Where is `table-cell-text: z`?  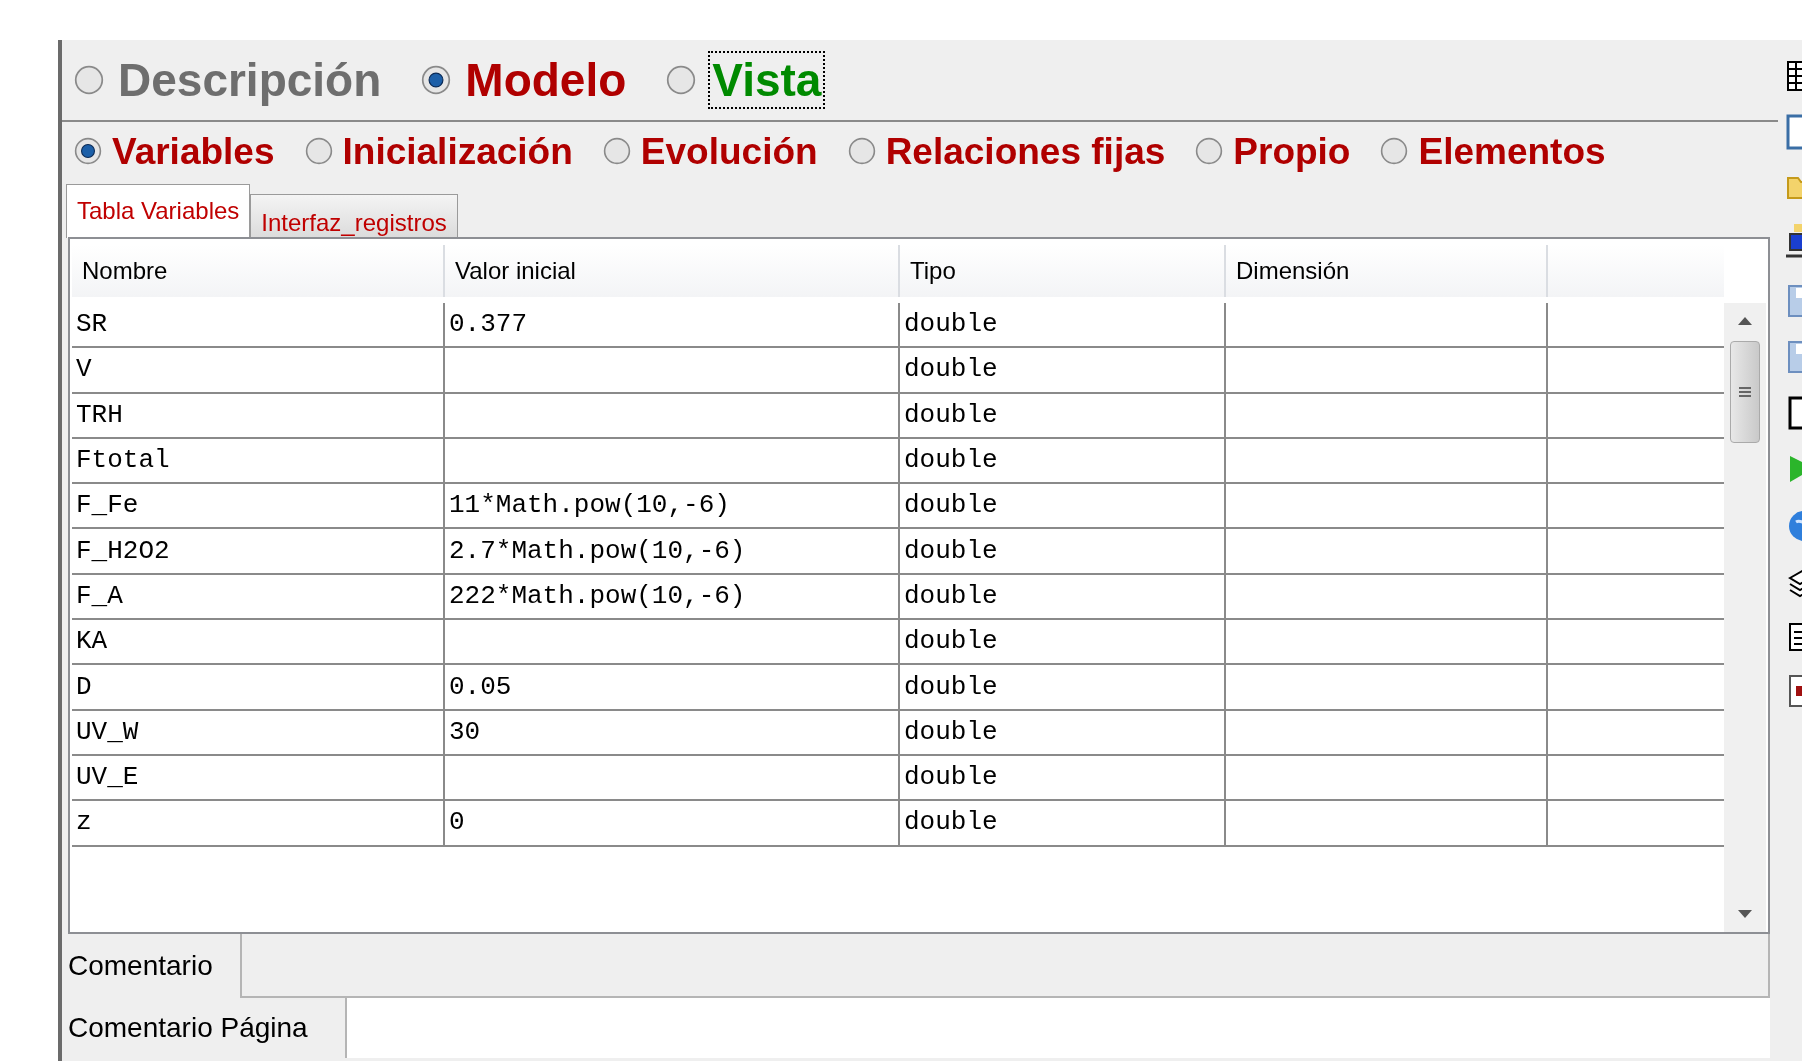 table-cell-text: z is located at coordinates (84, 823).